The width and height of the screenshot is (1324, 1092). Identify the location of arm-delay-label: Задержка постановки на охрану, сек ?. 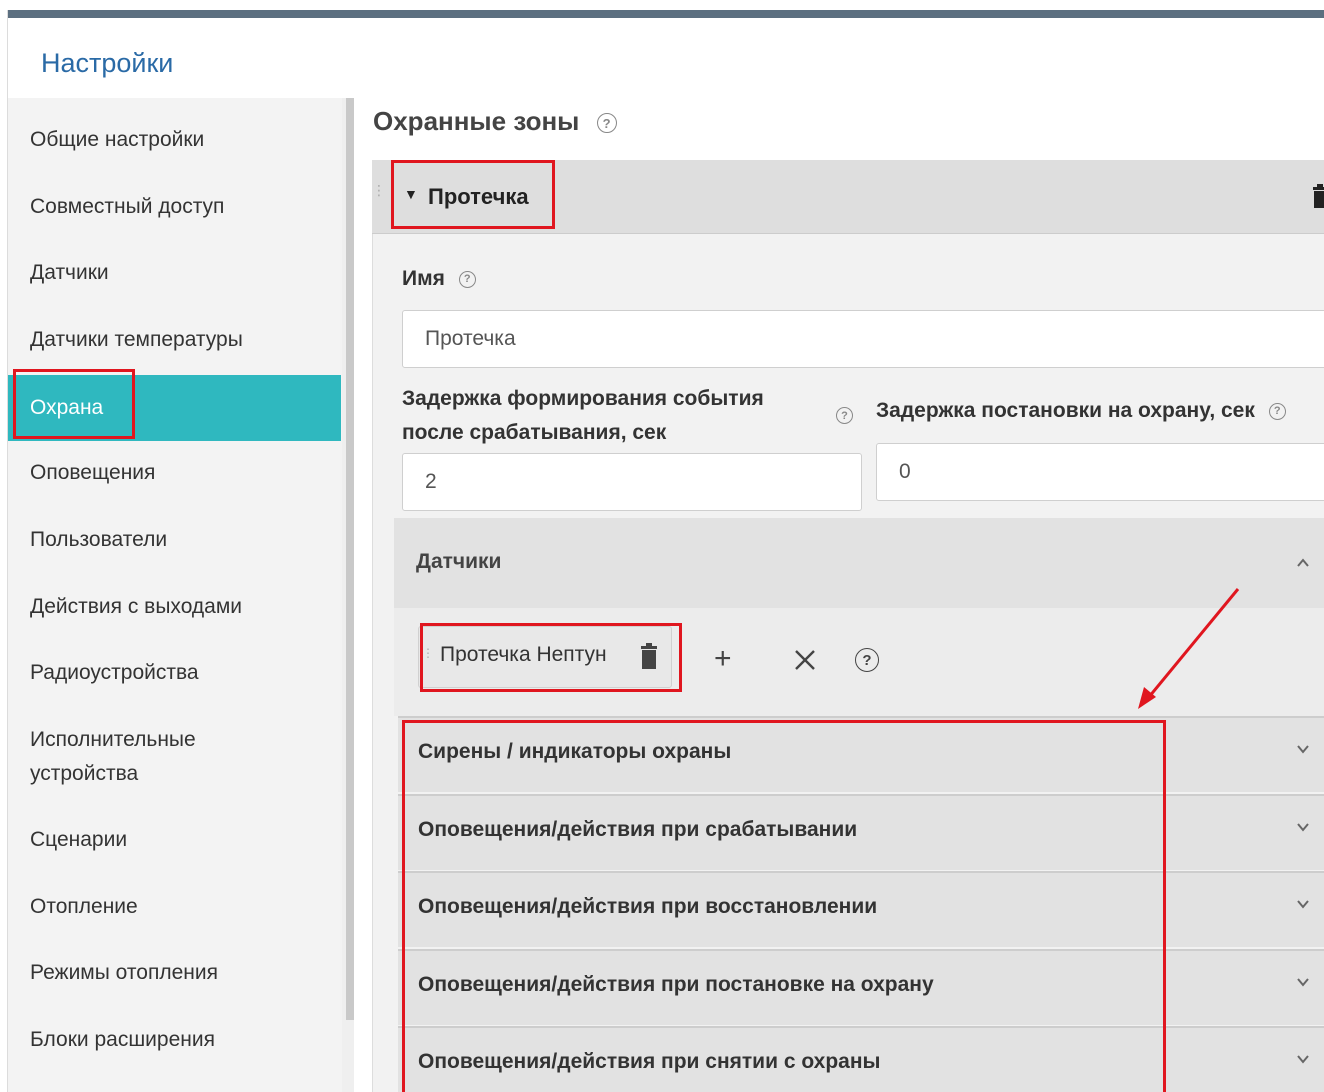
(1081, 411).